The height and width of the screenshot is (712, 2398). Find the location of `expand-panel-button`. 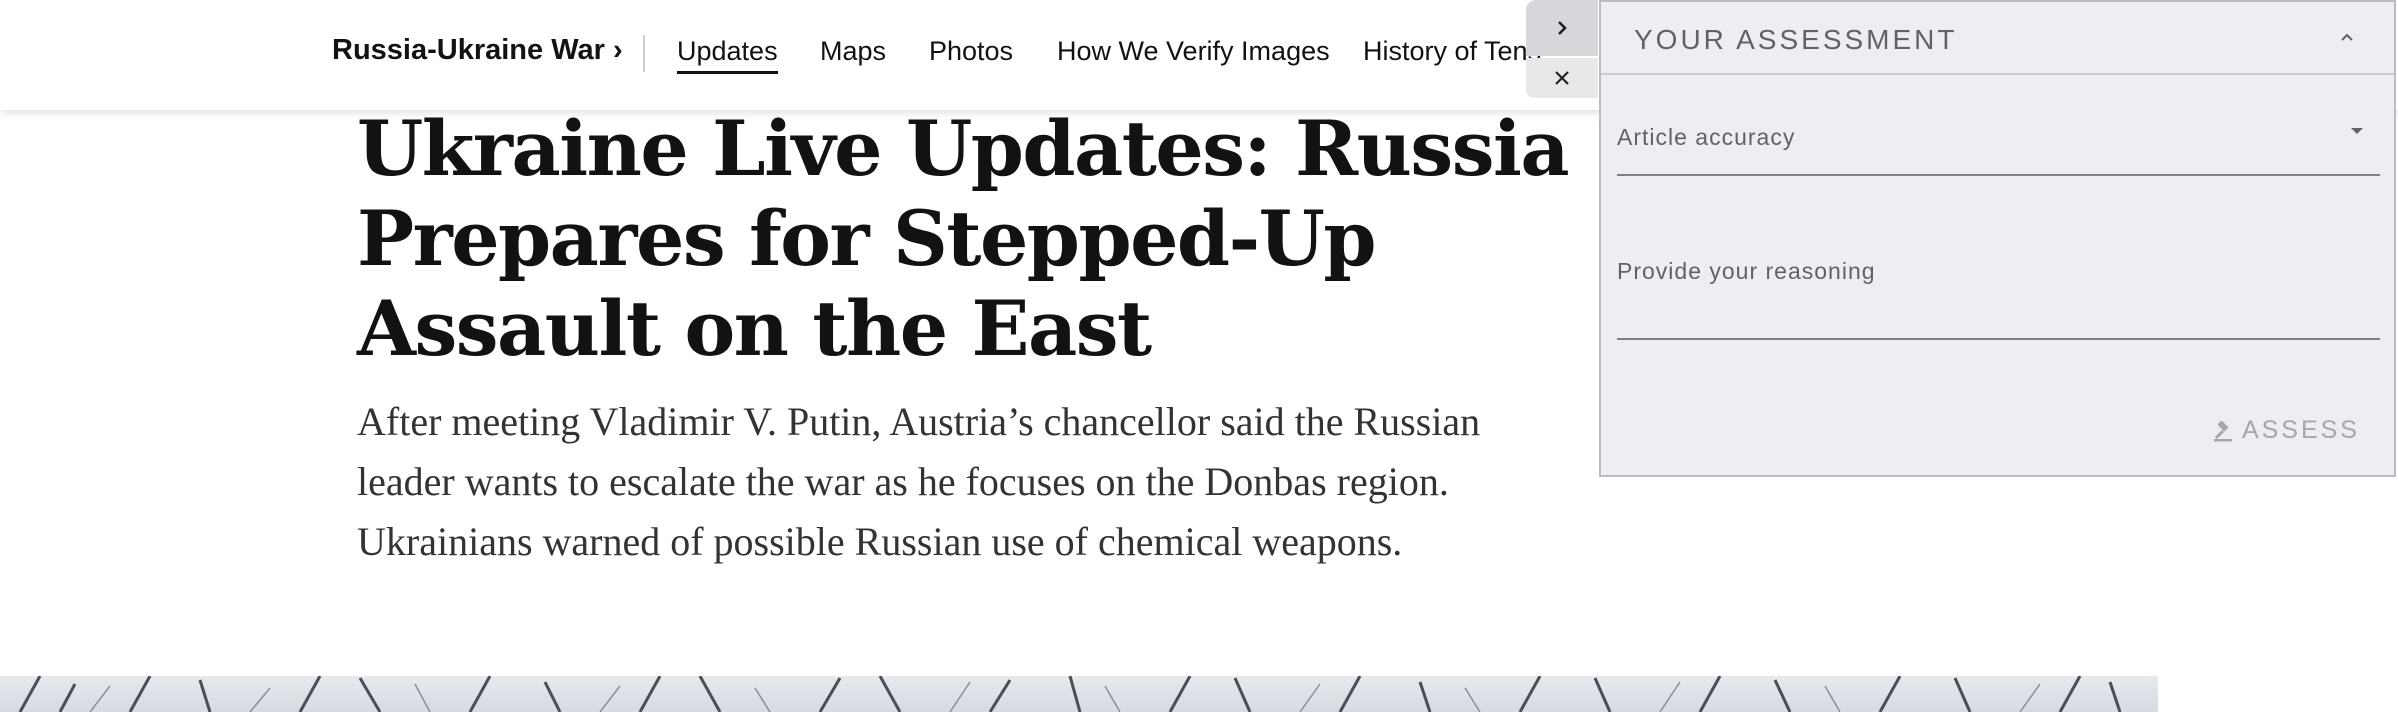

expand-panel-button is located at coordinates (1562, 28).